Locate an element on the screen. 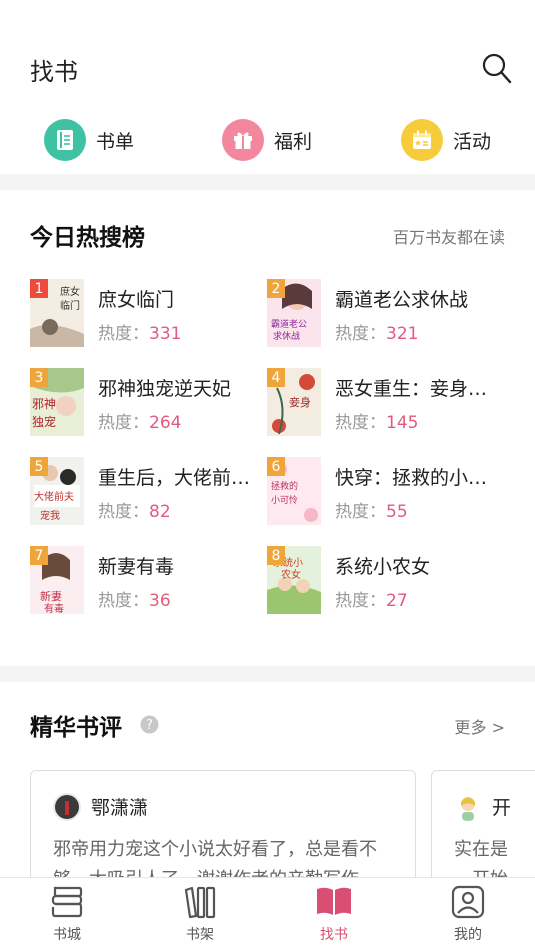  book-title: 系统小农女 is located at coordinates (383, 567).